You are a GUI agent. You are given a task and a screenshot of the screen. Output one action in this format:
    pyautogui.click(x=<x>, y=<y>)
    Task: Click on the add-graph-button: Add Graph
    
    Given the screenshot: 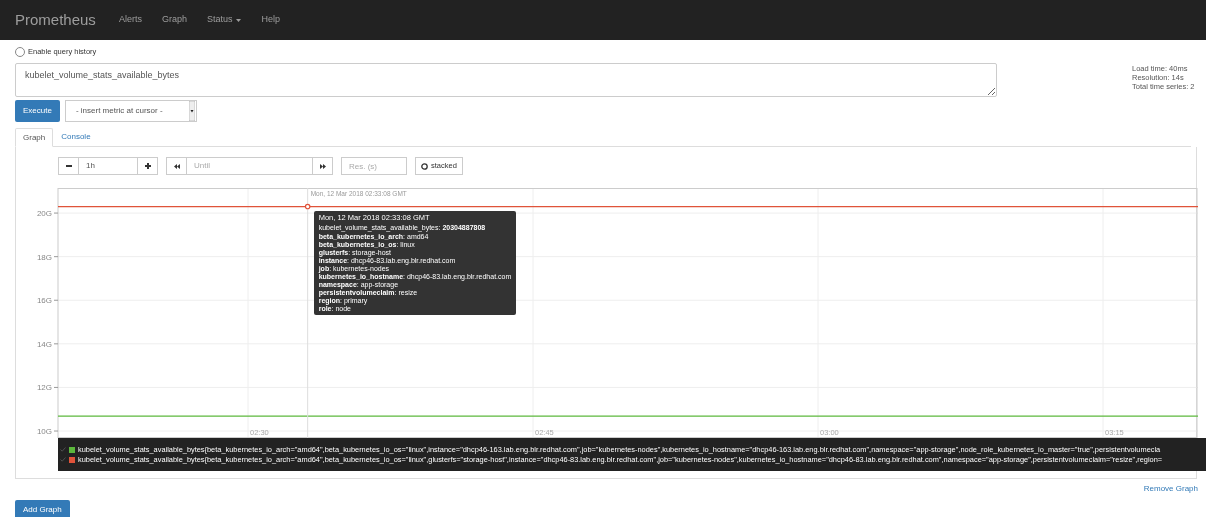 What is the action you would take?
    pyautogui.click(x=42, y=508)
    